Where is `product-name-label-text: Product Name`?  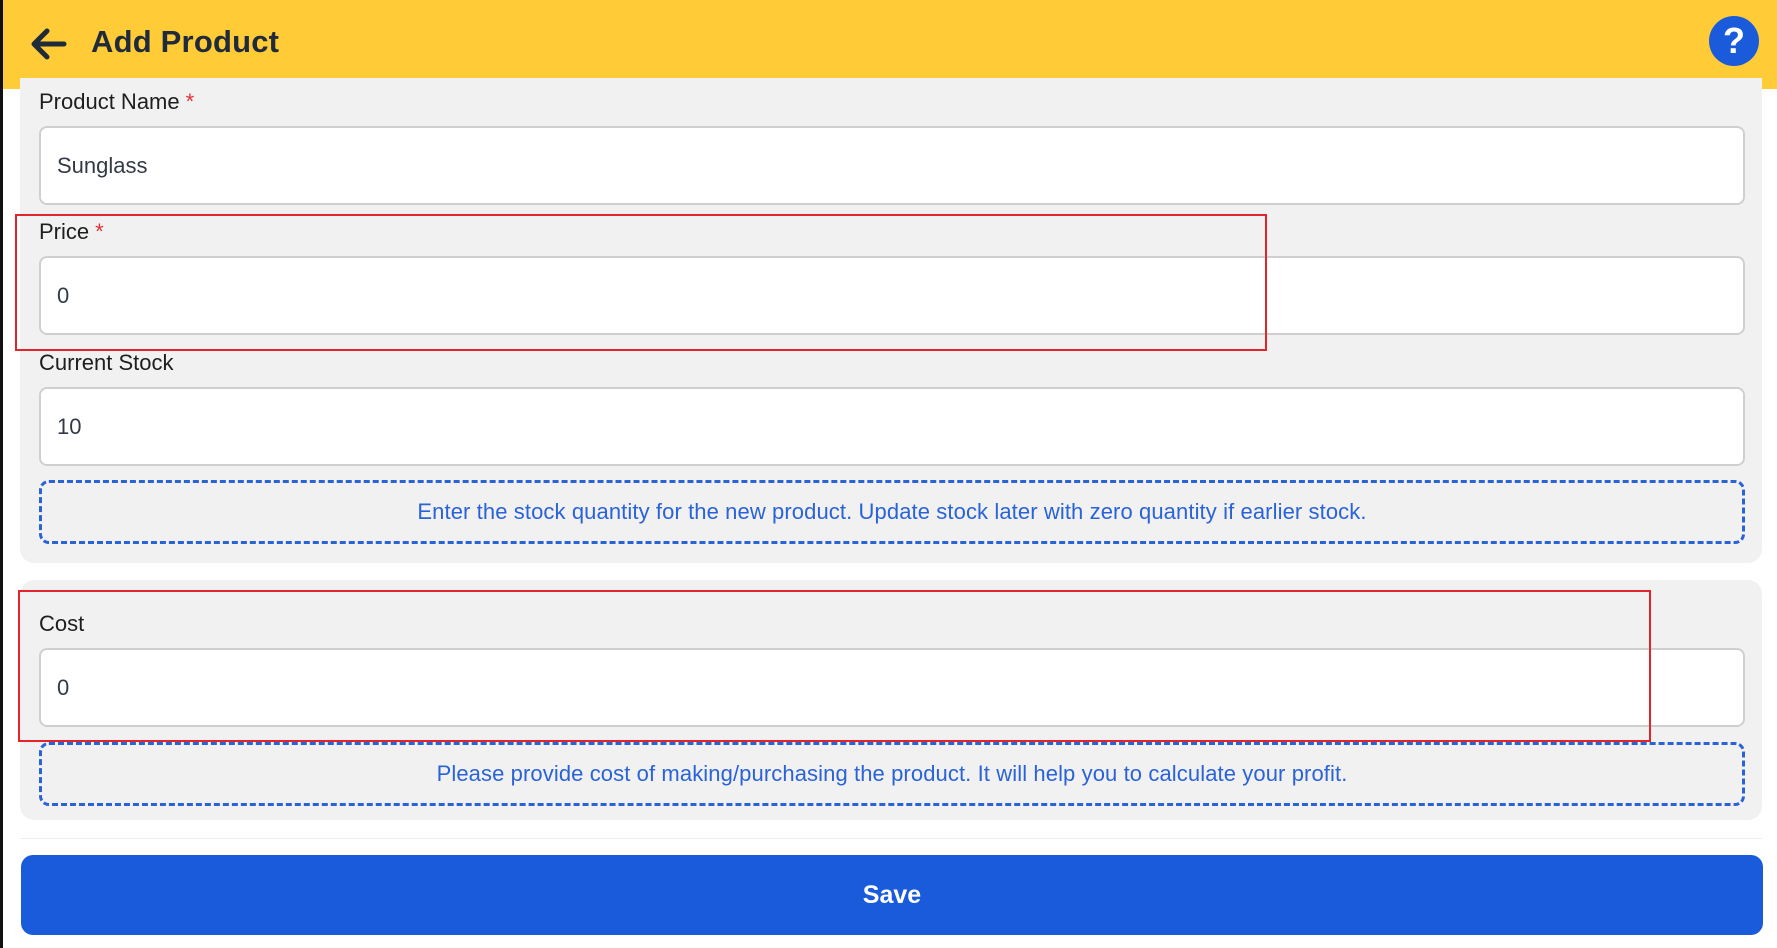
product-name-label-text: Product Name is located at coordinates (109, 101).